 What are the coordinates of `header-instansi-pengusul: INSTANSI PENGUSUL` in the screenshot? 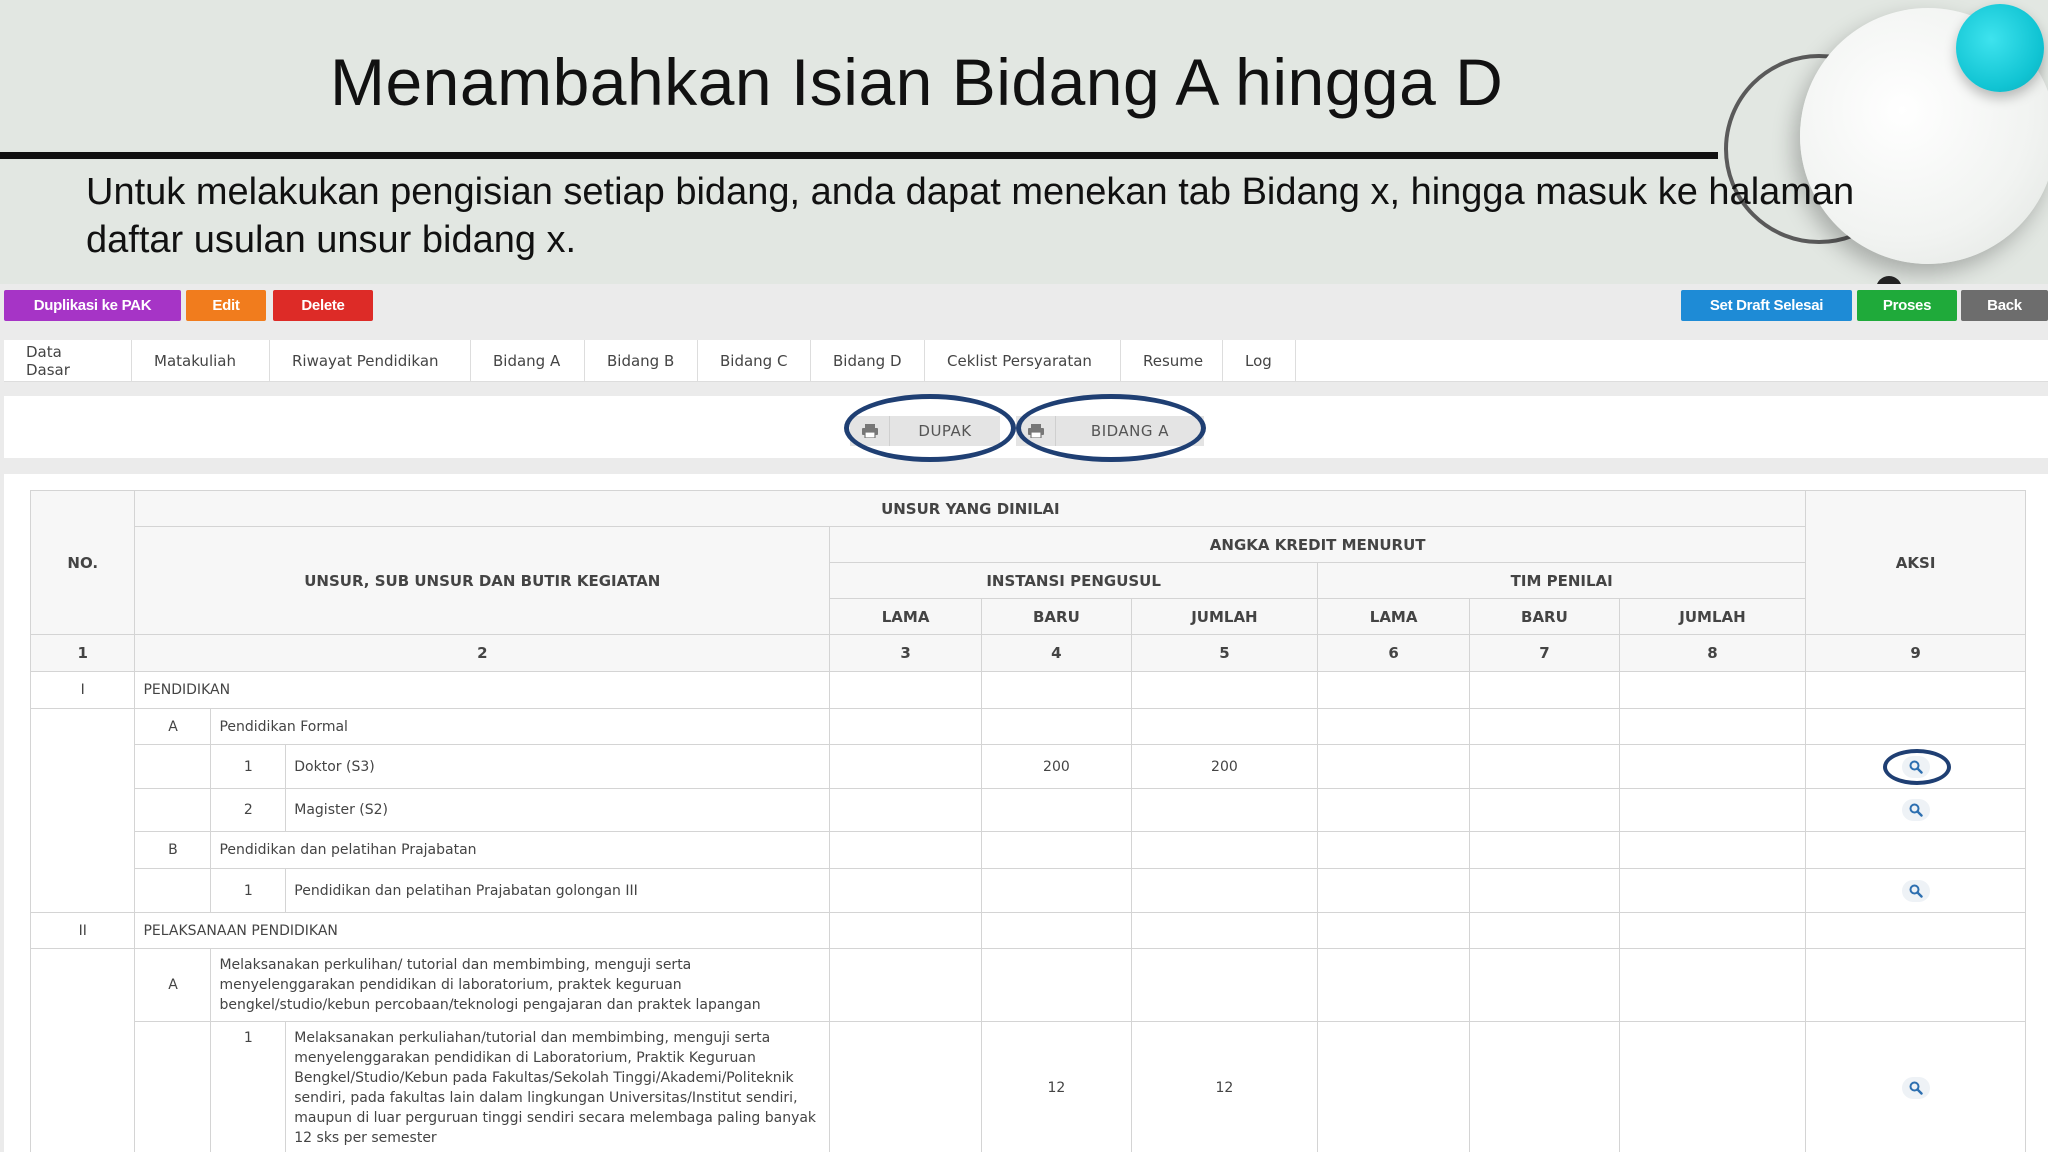 It's located at (1074, 580).